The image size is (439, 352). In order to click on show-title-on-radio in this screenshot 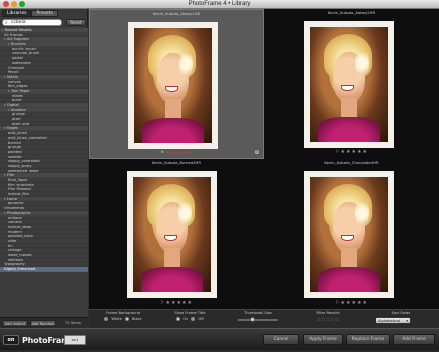, I will do `click(178, 319)`.